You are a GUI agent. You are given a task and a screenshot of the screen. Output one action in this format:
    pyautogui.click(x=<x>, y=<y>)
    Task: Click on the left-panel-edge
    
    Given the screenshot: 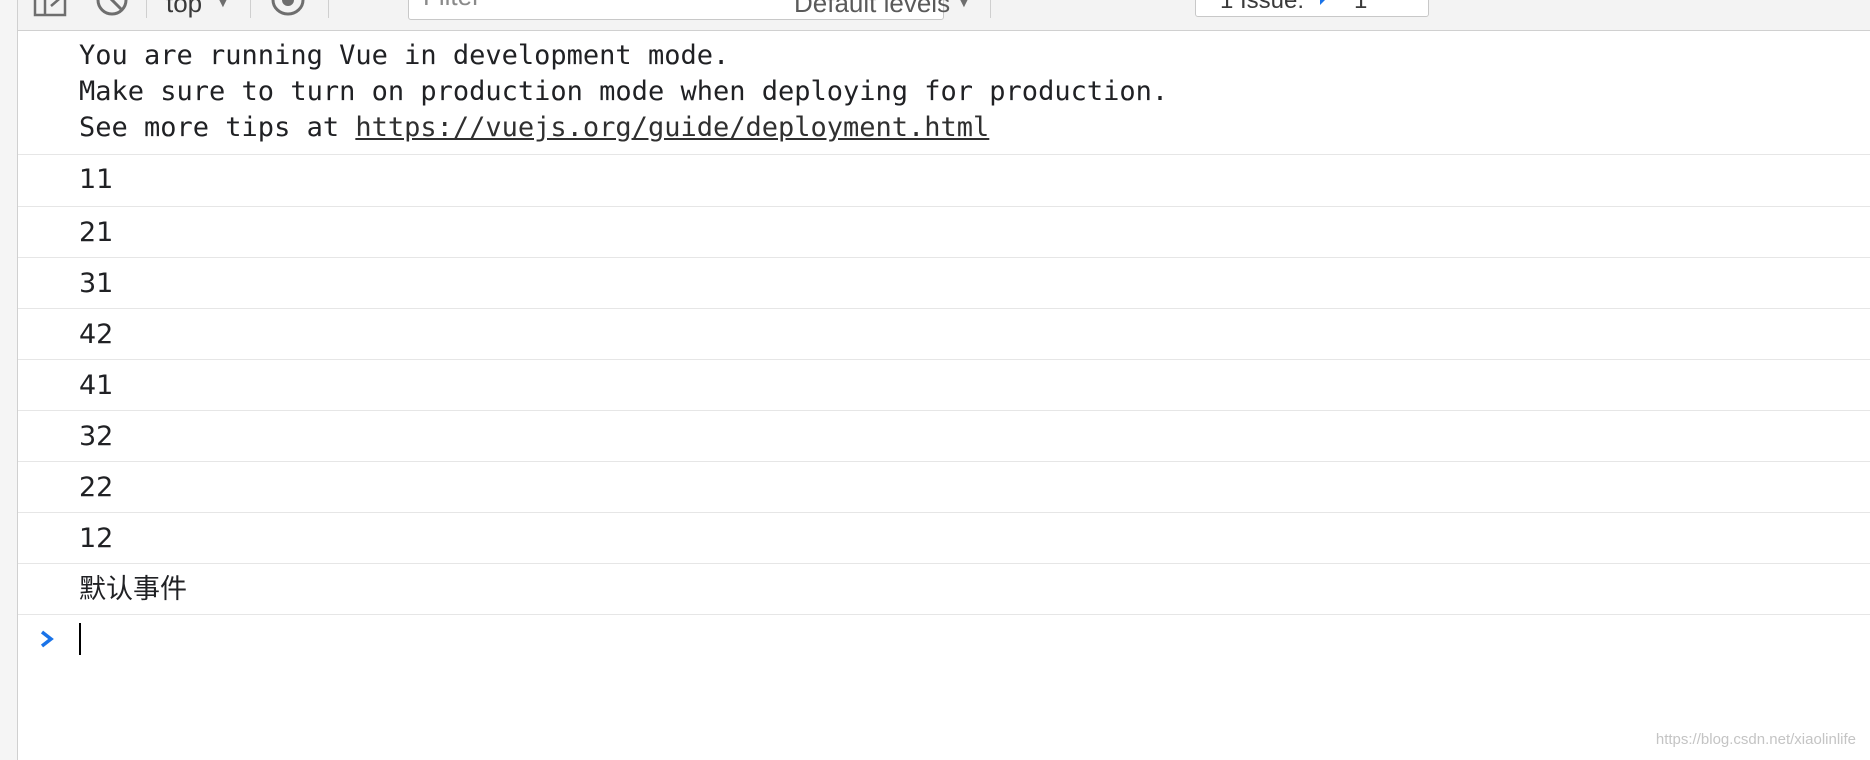 What is the action you would take?
    pyautogui.click(x=9, y=380)
    